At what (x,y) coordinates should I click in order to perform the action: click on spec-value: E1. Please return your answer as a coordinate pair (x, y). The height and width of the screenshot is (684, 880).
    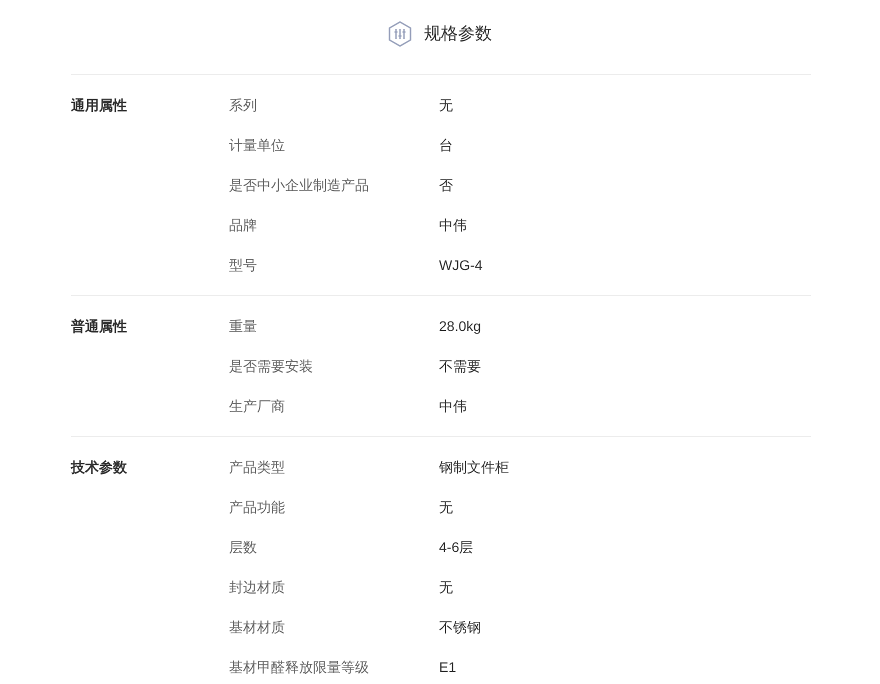
    Looking at the image, I should click on (447, 667).